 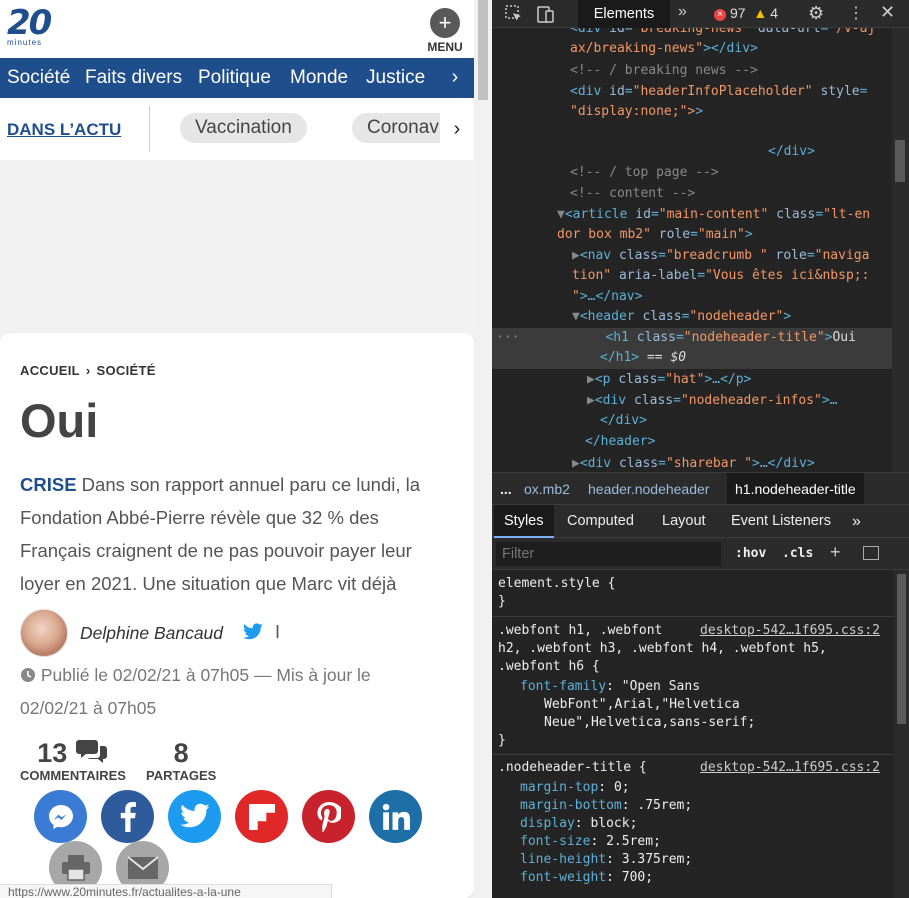 What do you see at coordinates (575, 788) in the screenshot?
I see `rule2-declaration: margin-top: 0;` at bounding box center [575, 788].